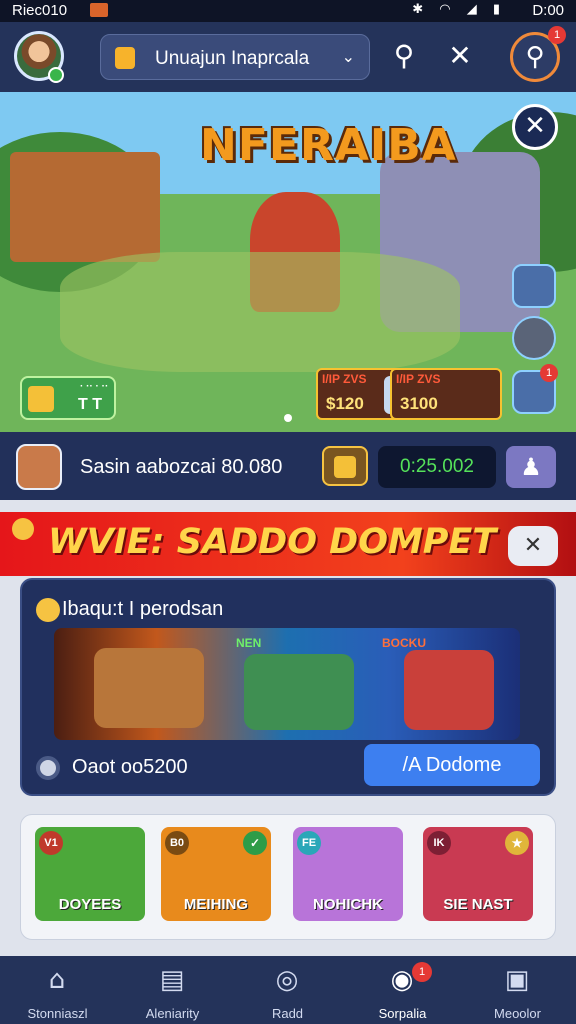 The image size is (576, 1024). Describe the element at coordinates (125, 58) in the screenshot. I see `lock-icon` at that location.